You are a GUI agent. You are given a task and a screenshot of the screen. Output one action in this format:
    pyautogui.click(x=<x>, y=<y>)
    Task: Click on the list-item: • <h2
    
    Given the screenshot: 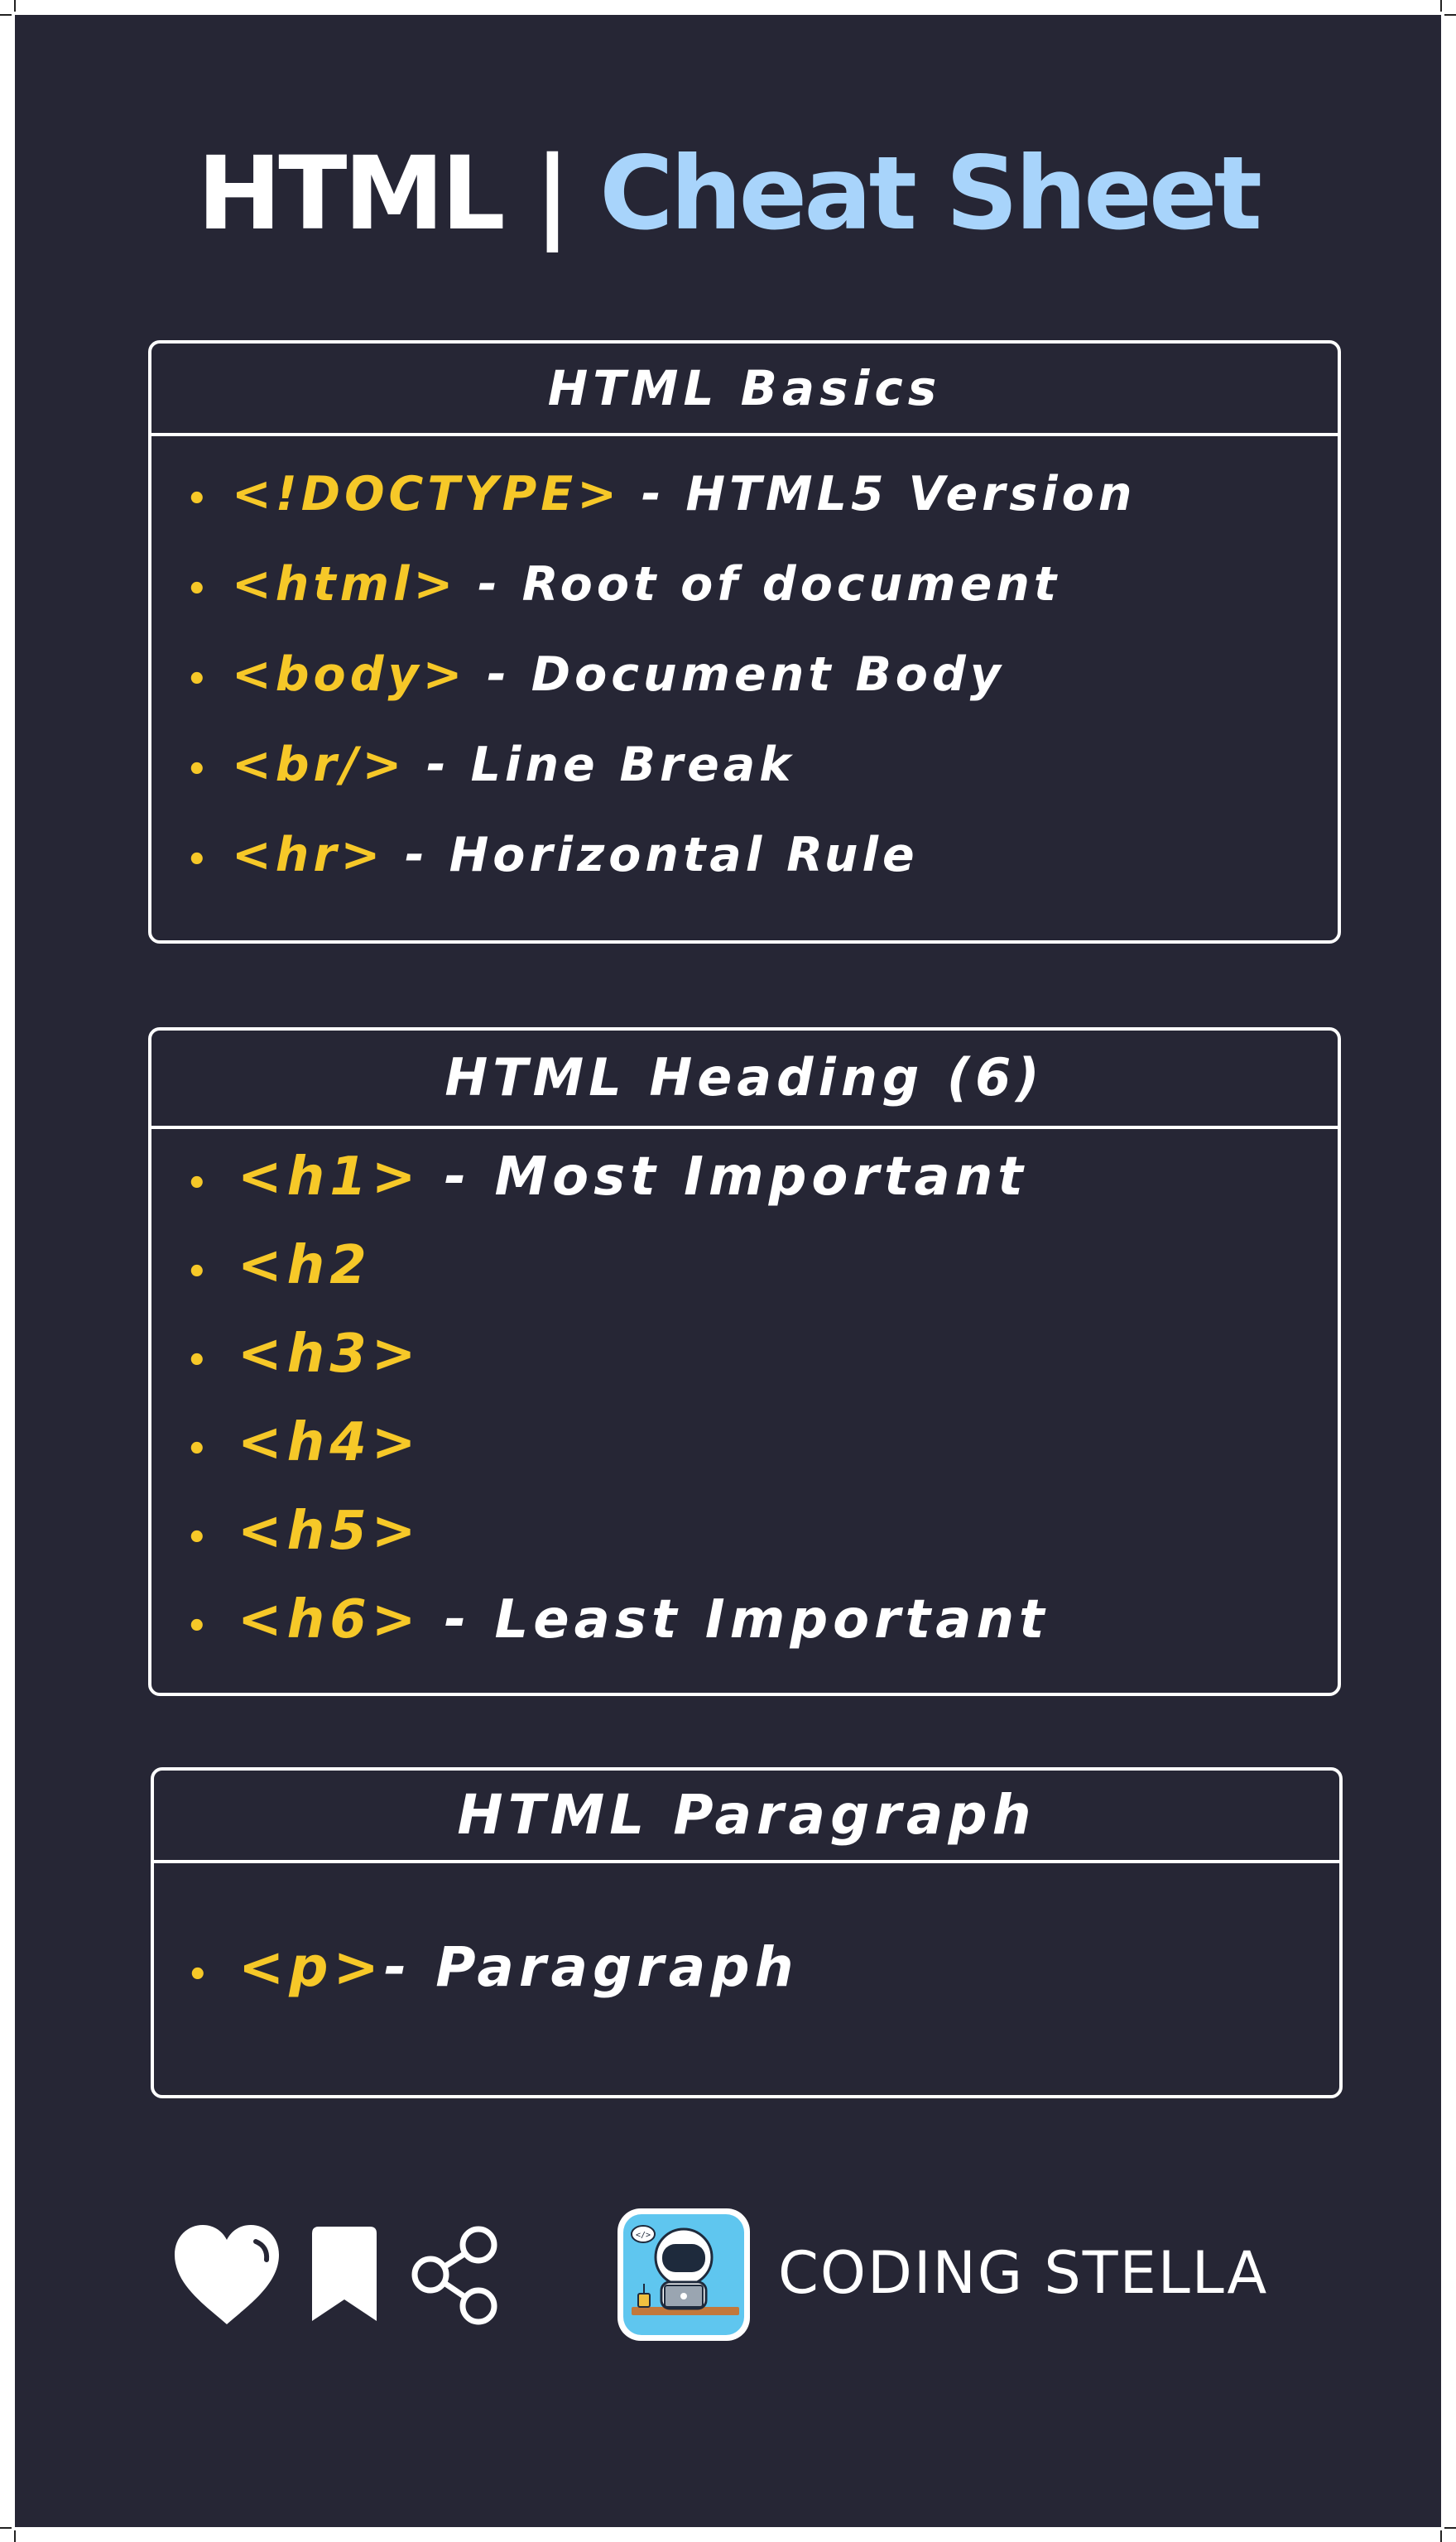 What is the action you would take?
    pyautogui.click(x=762, y=1266)
    